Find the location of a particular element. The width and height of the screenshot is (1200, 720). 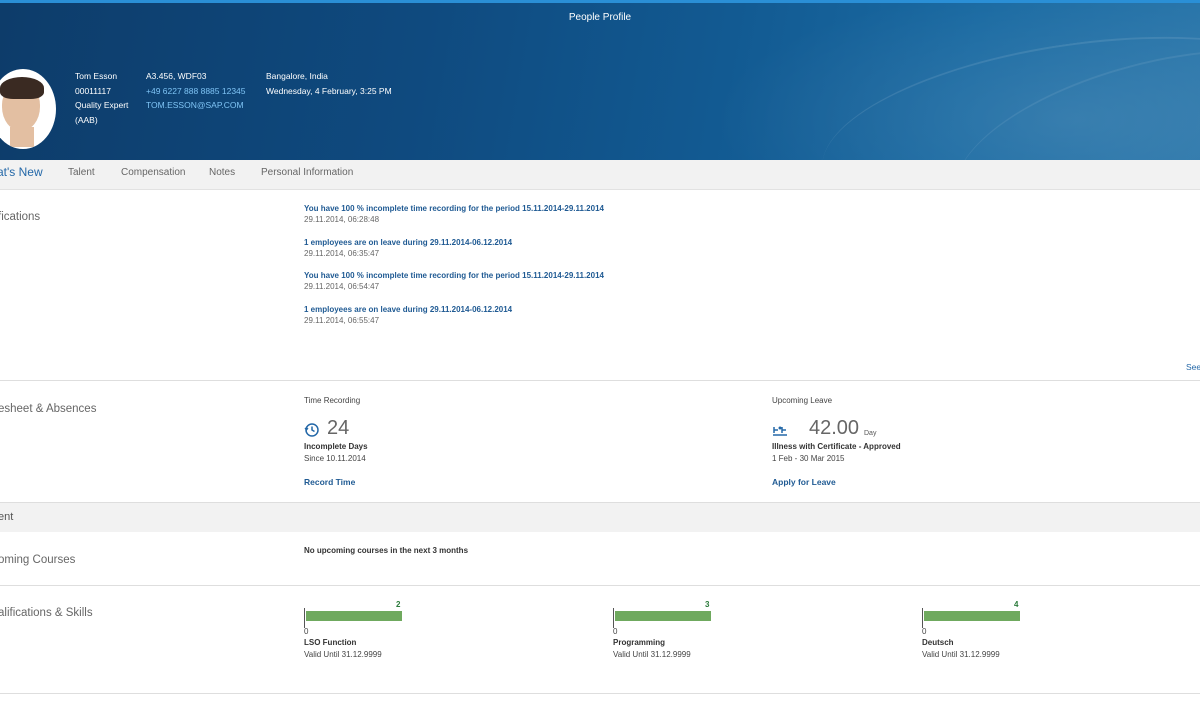

no-courses-message: No upcoming courses in the next 3 months is located at coordinates (386, 550).